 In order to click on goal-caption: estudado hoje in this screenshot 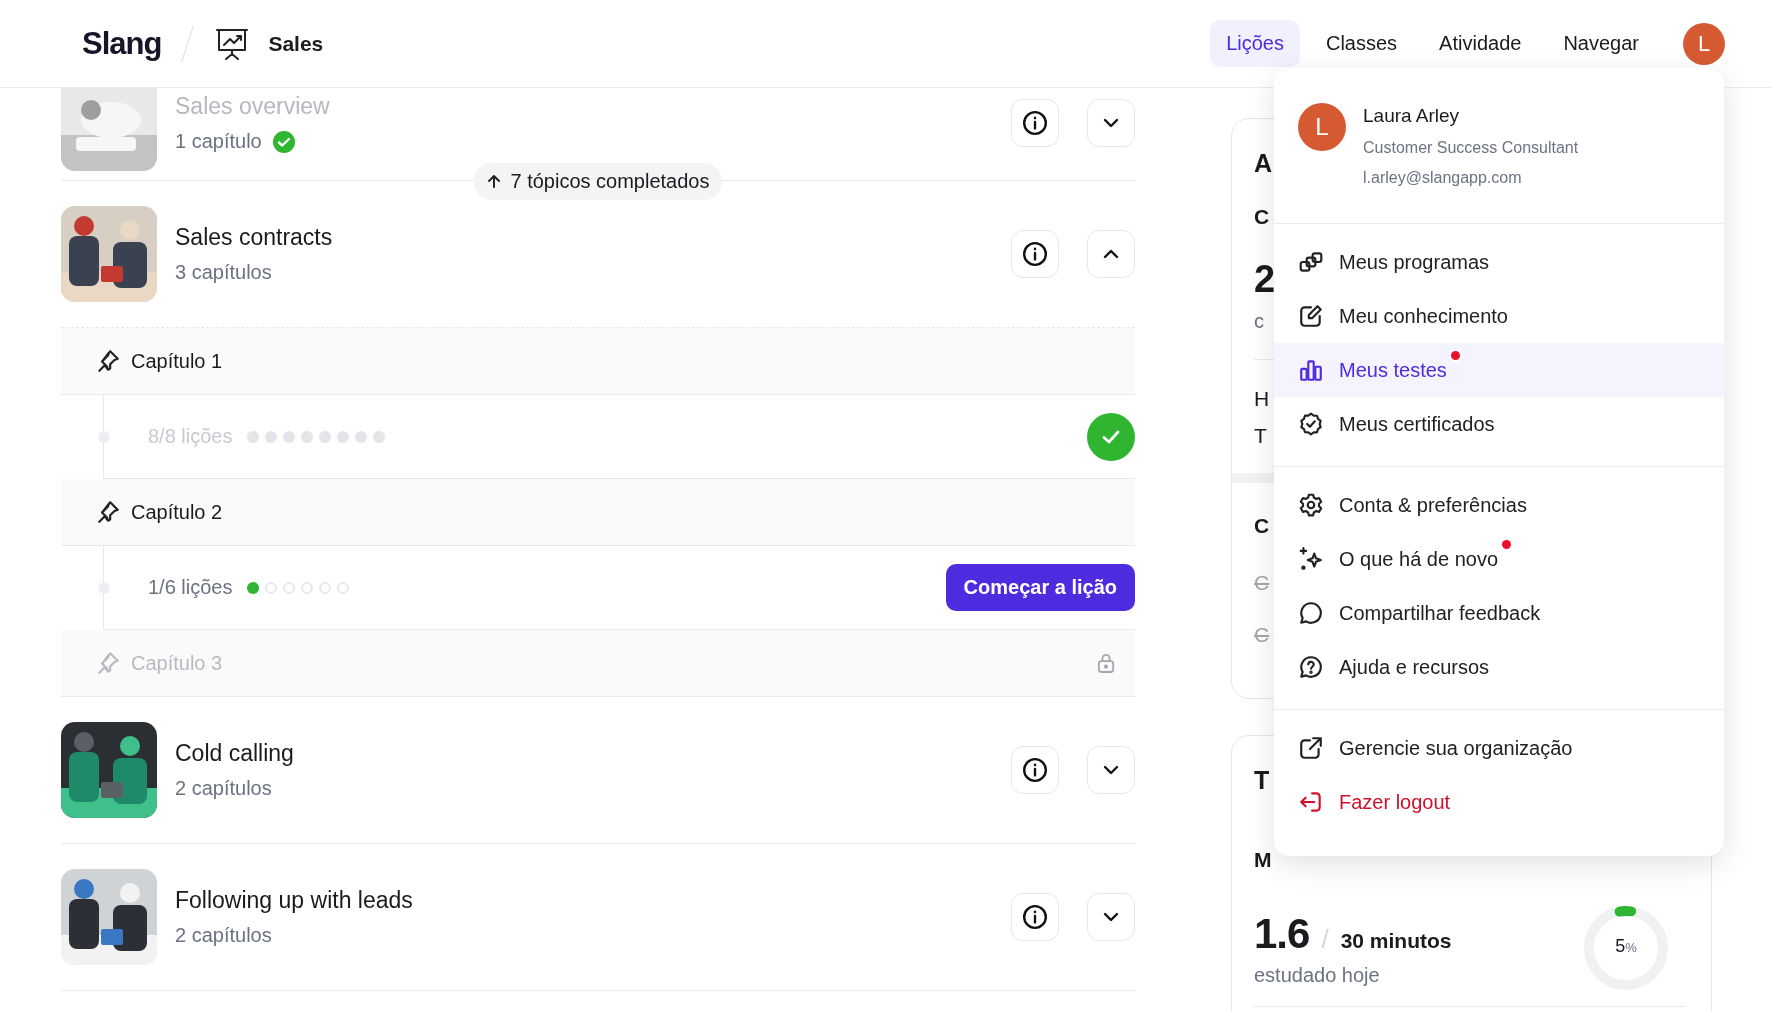, I will do `click(1317, 975)`.